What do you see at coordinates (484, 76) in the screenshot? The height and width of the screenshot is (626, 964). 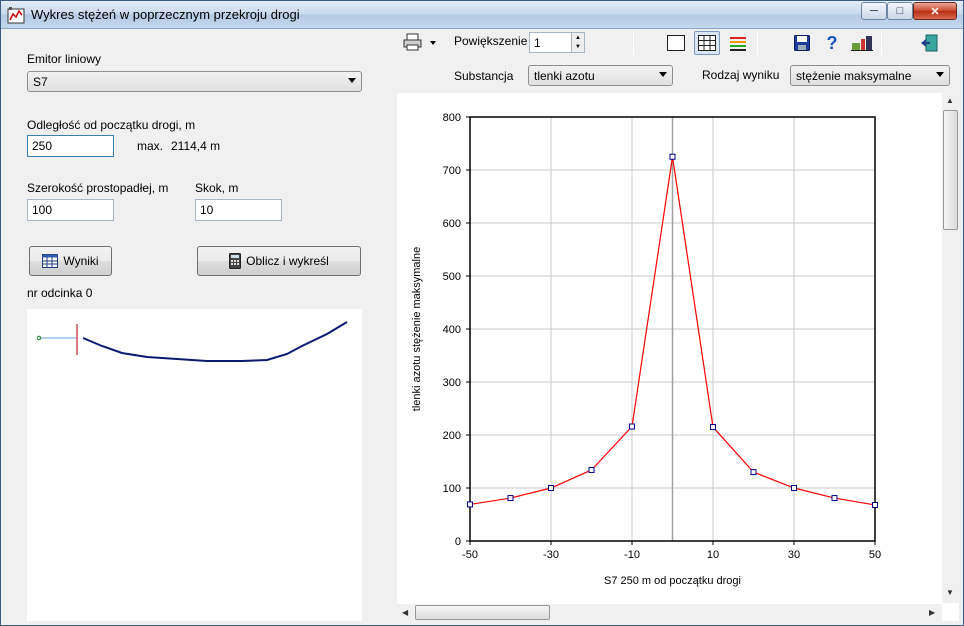 I see `substance-label: Substancja` at bounding box center [484, 76].